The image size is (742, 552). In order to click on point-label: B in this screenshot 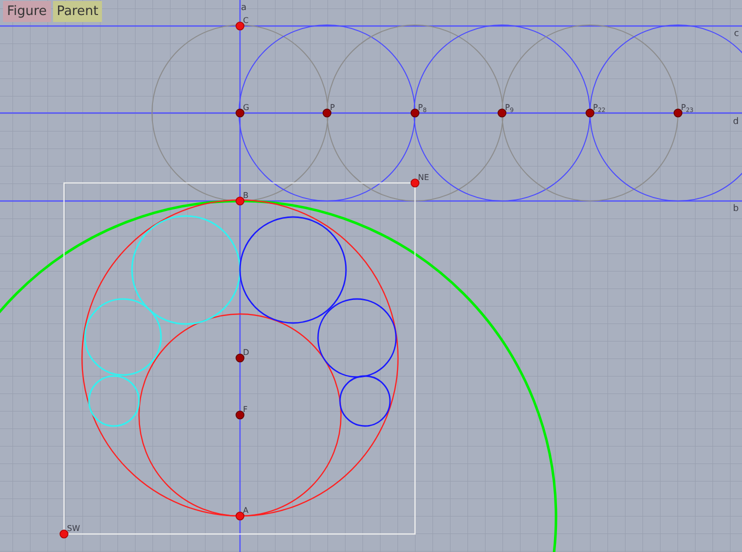, I will do `click(246, 196)`.